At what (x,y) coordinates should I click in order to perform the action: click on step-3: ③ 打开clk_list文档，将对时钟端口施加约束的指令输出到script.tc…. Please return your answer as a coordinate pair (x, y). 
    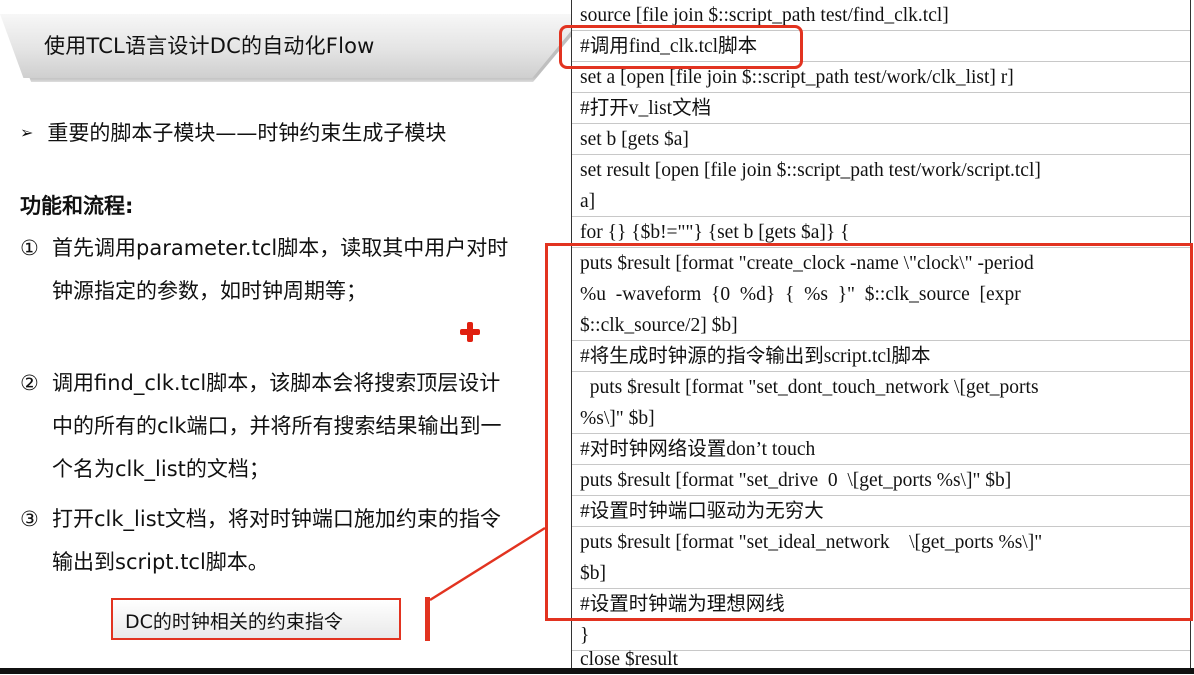
    Looking at the image, I should click on (266, 541).